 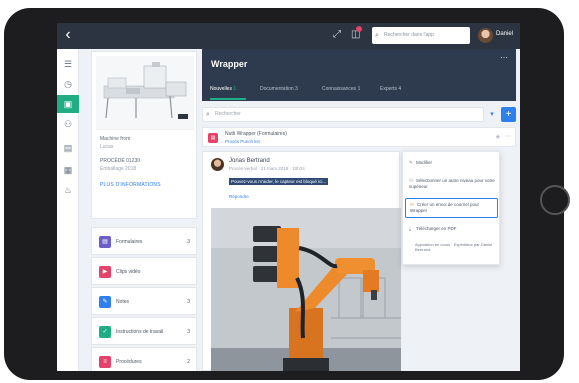 What do you see at coordinates (256, 134) in the screenshot?
I see `feed-title: Nutti Wrapper (Formulaires)` at bounding box center [256, 134].